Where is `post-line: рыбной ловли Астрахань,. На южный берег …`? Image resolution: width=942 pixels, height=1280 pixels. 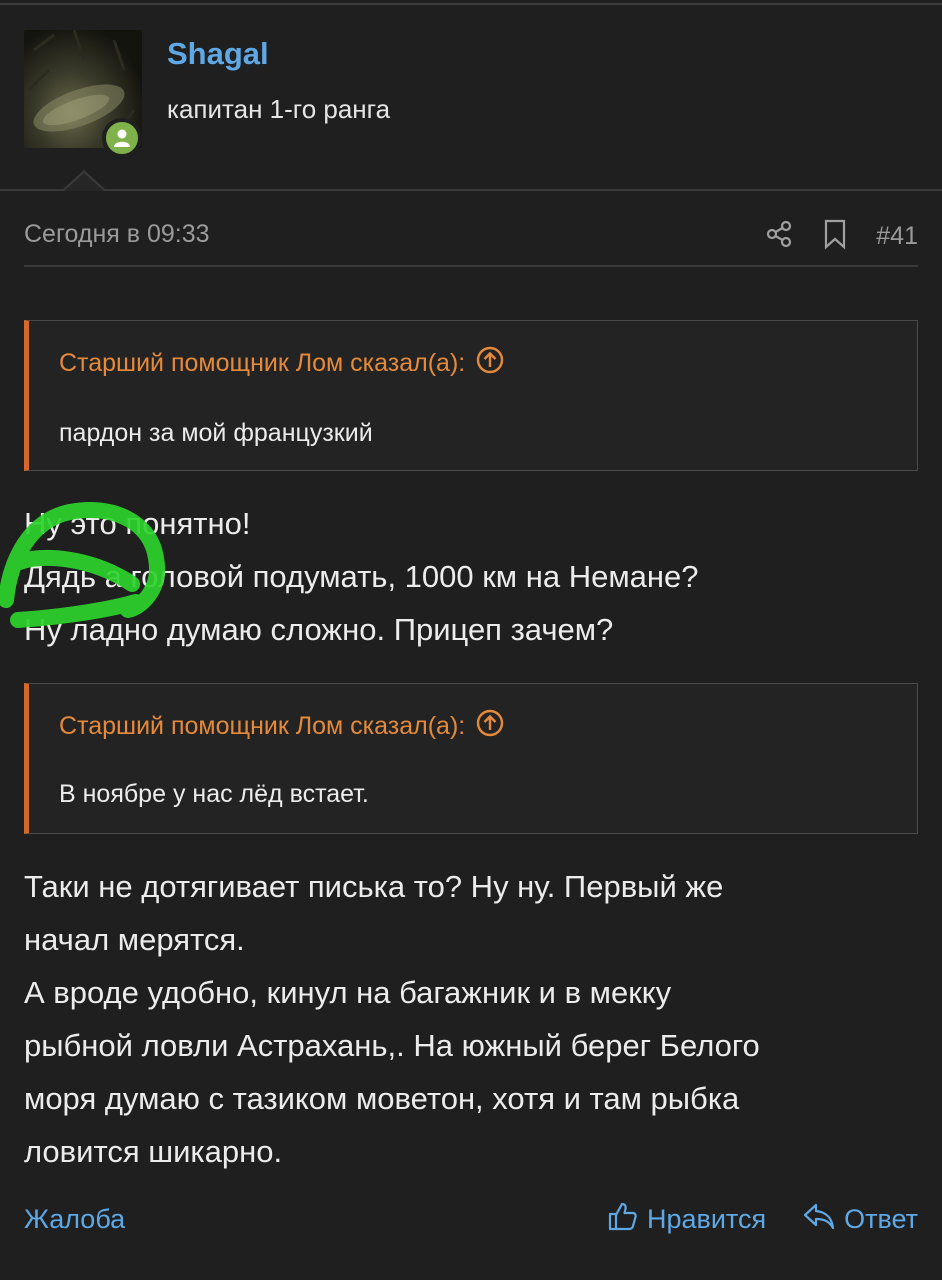 post-line: рыбной ловли Астрахань,. На южный берег … is located at coordinates (392, 1045).